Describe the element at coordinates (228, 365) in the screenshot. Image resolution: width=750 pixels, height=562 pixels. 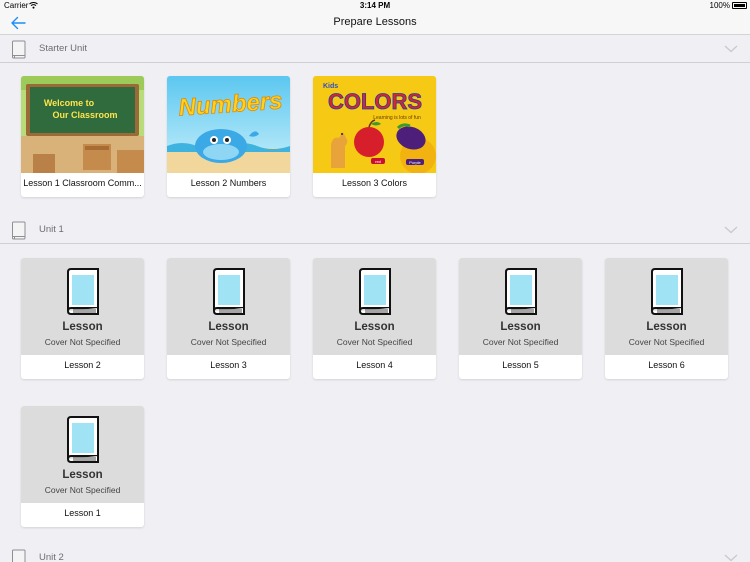
I see `lesson-title: Lesson 3` at that location.